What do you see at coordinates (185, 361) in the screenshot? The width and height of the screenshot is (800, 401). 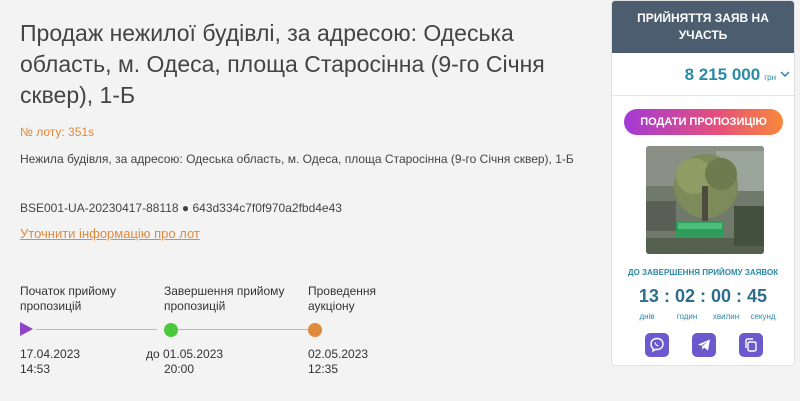 I see `stage-end-date: до 01.05.2023 20:00` at bounding box center [185, 361].